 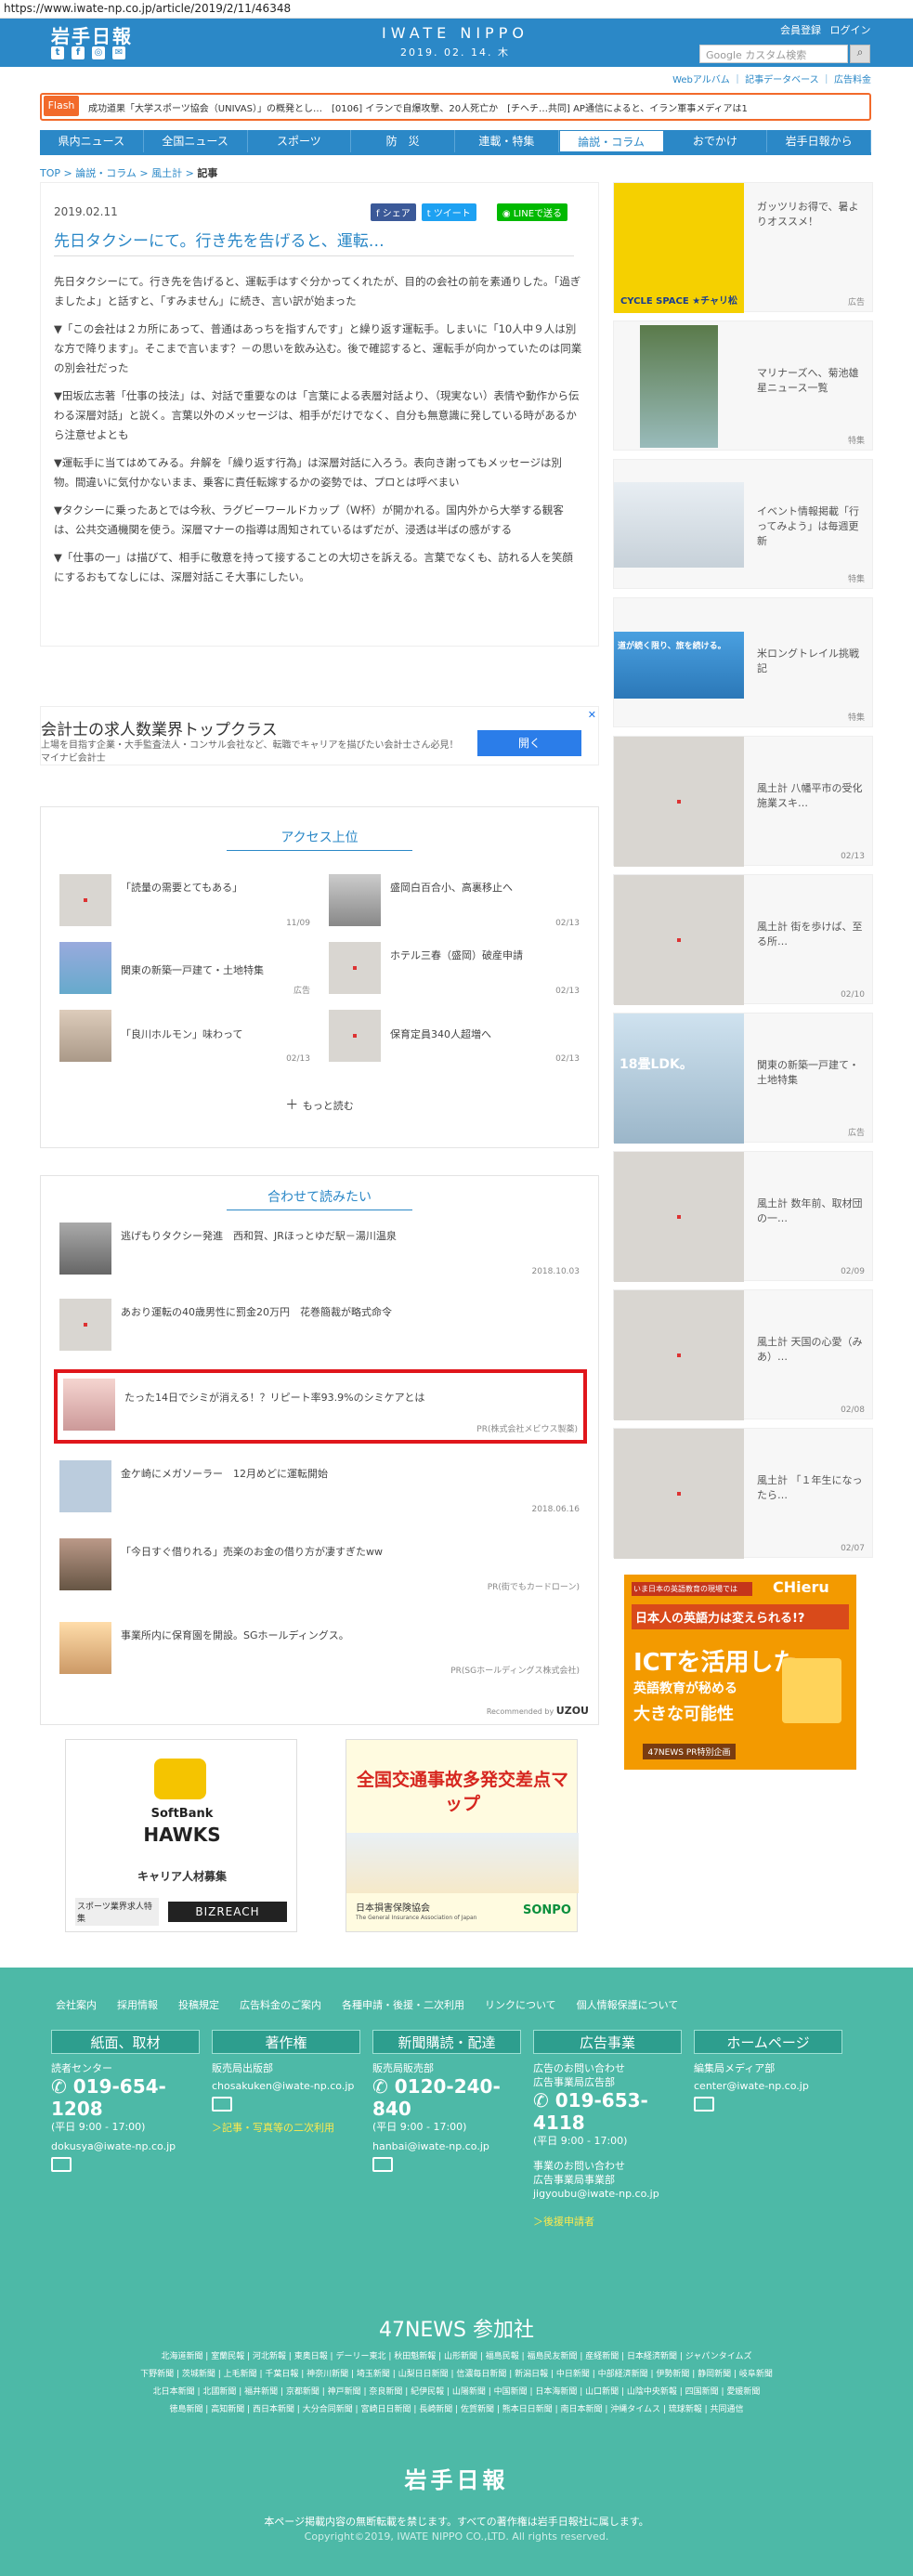 I want to click on nav-item-local: 県内ニュース, so click(x=92, y=141).